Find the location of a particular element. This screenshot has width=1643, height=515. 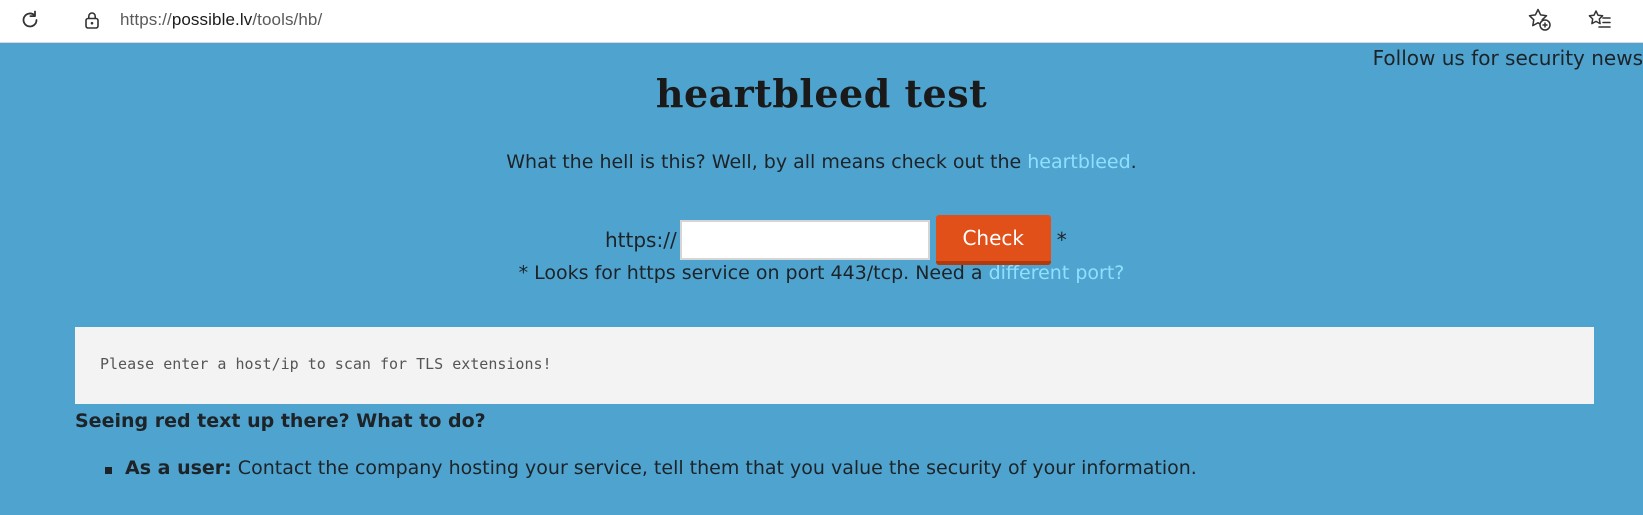

url-scheme: https:// is located at coordinates (146, 19).